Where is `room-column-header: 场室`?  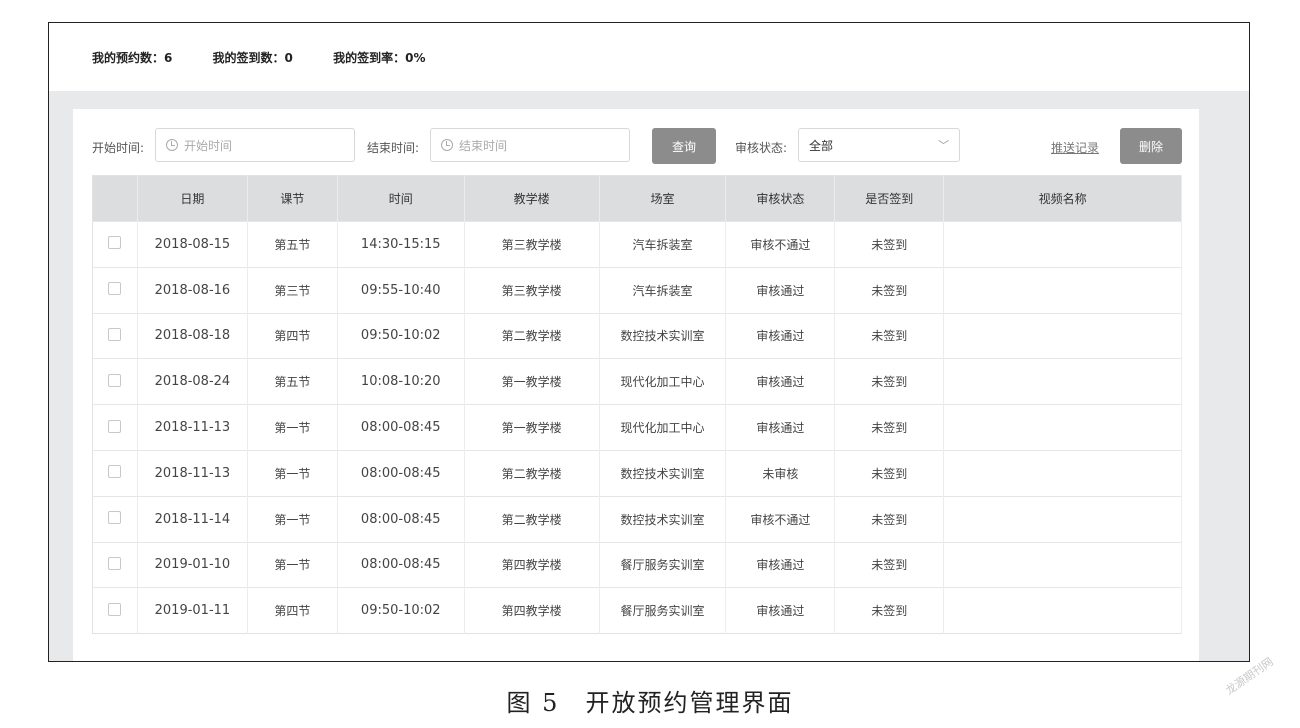 room-column-header: 场室 is located at coordinates (663, 198).